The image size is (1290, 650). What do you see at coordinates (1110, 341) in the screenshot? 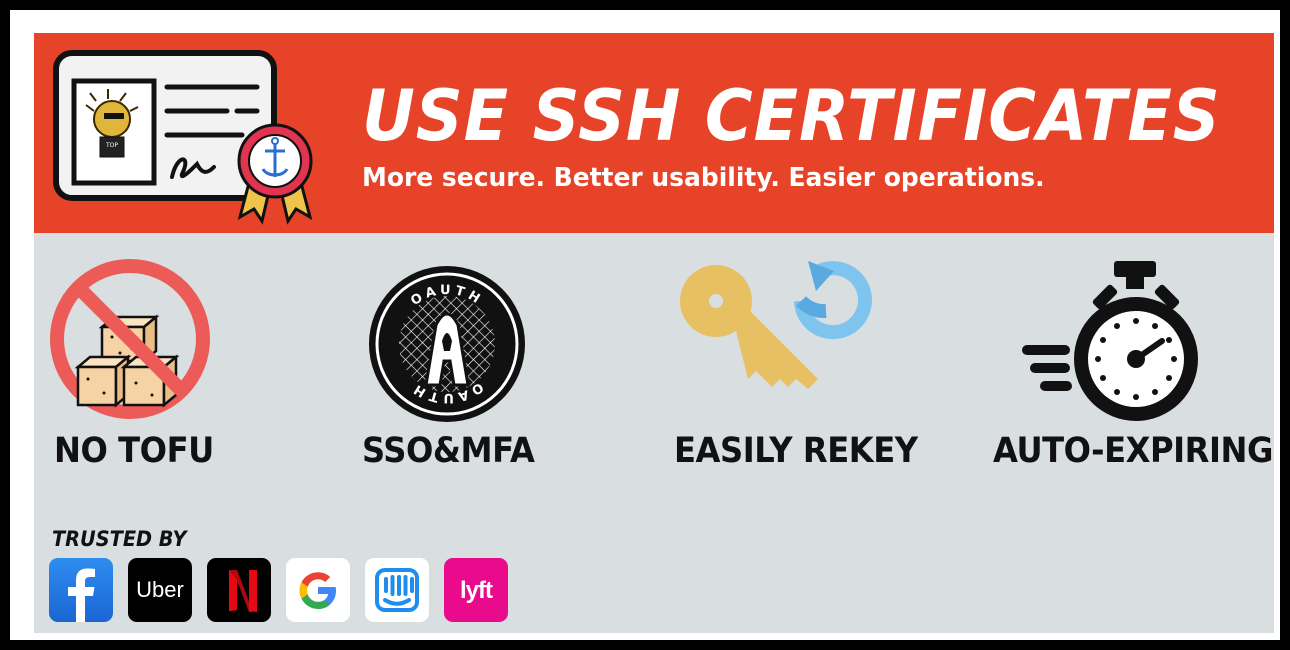
I see `stopwatch-icon` at bounding box center [1110, 341].